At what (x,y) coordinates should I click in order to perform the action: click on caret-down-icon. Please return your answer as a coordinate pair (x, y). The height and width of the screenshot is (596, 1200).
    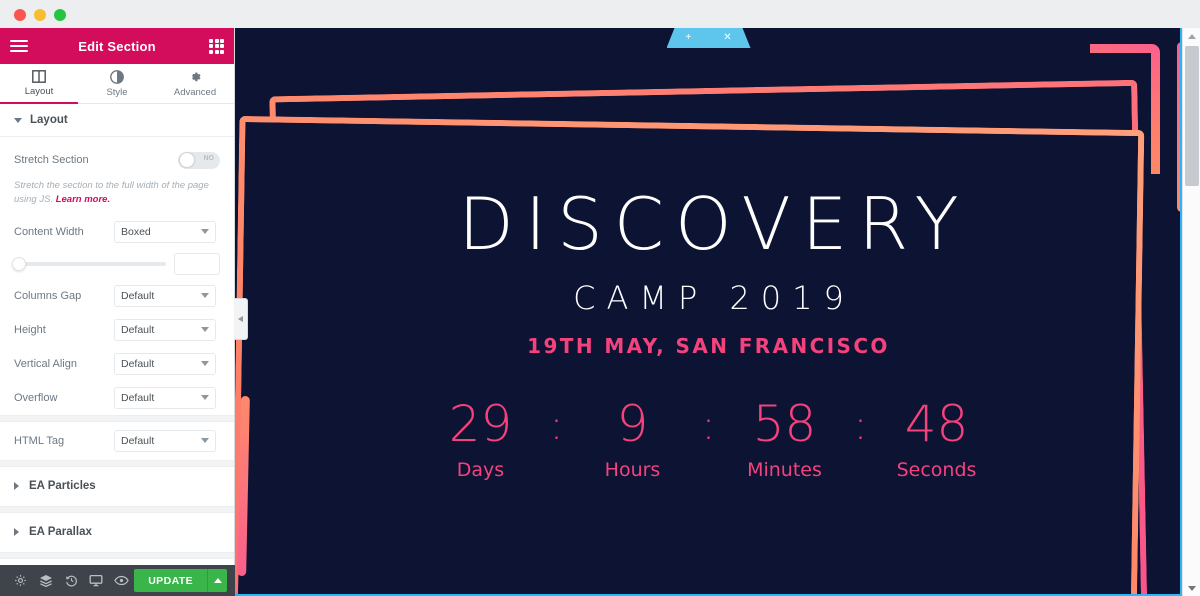
    Looking at the image, I should click on (1191, 588).